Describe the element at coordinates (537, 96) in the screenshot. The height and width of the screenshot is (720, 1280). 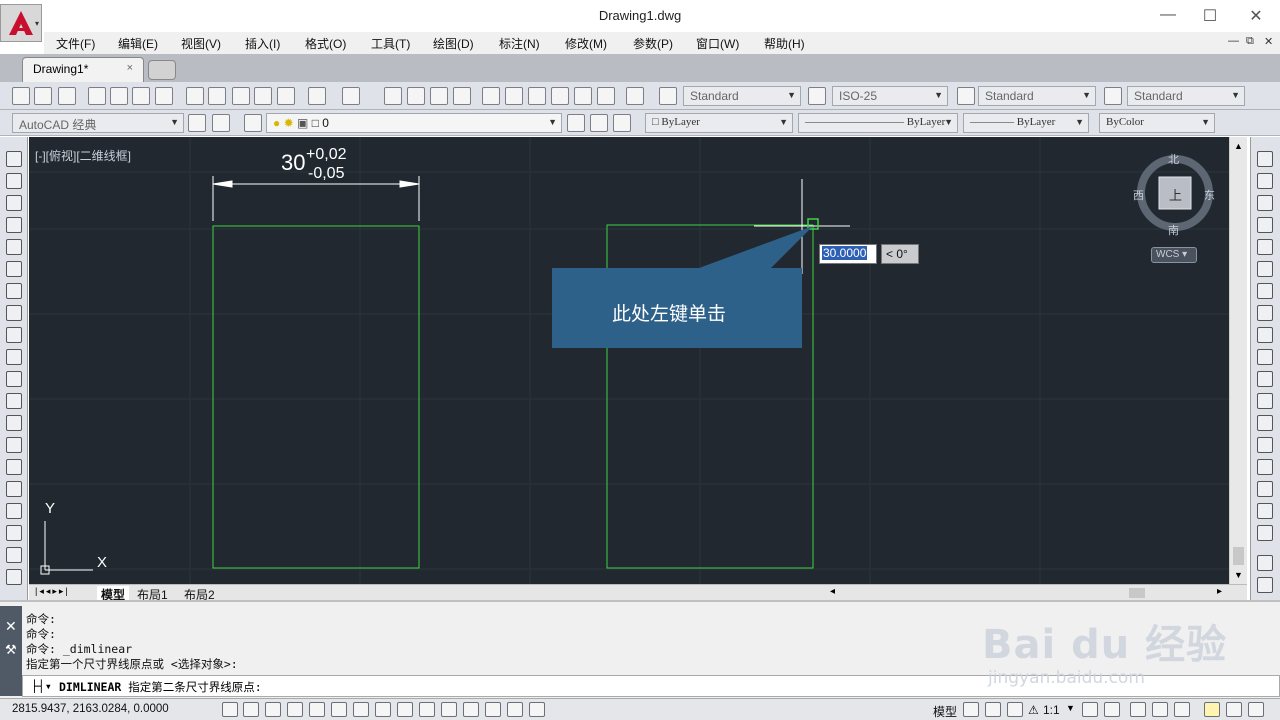
I see `tool-palettes-icon` at that location.